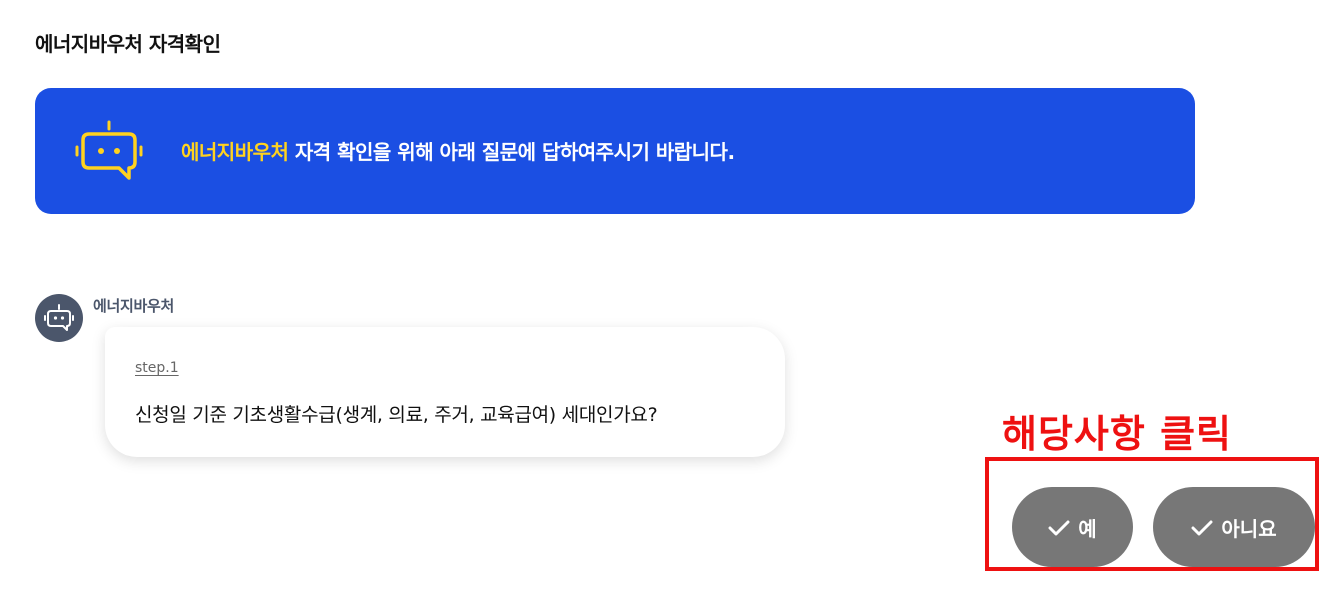 The height and width of the screenshot is (605, 1326). What do you see at coordinates (128, 44) in the screenshot?
I see `page-title: 에너지바우처 자격확인` at bounding box center [128, 44].